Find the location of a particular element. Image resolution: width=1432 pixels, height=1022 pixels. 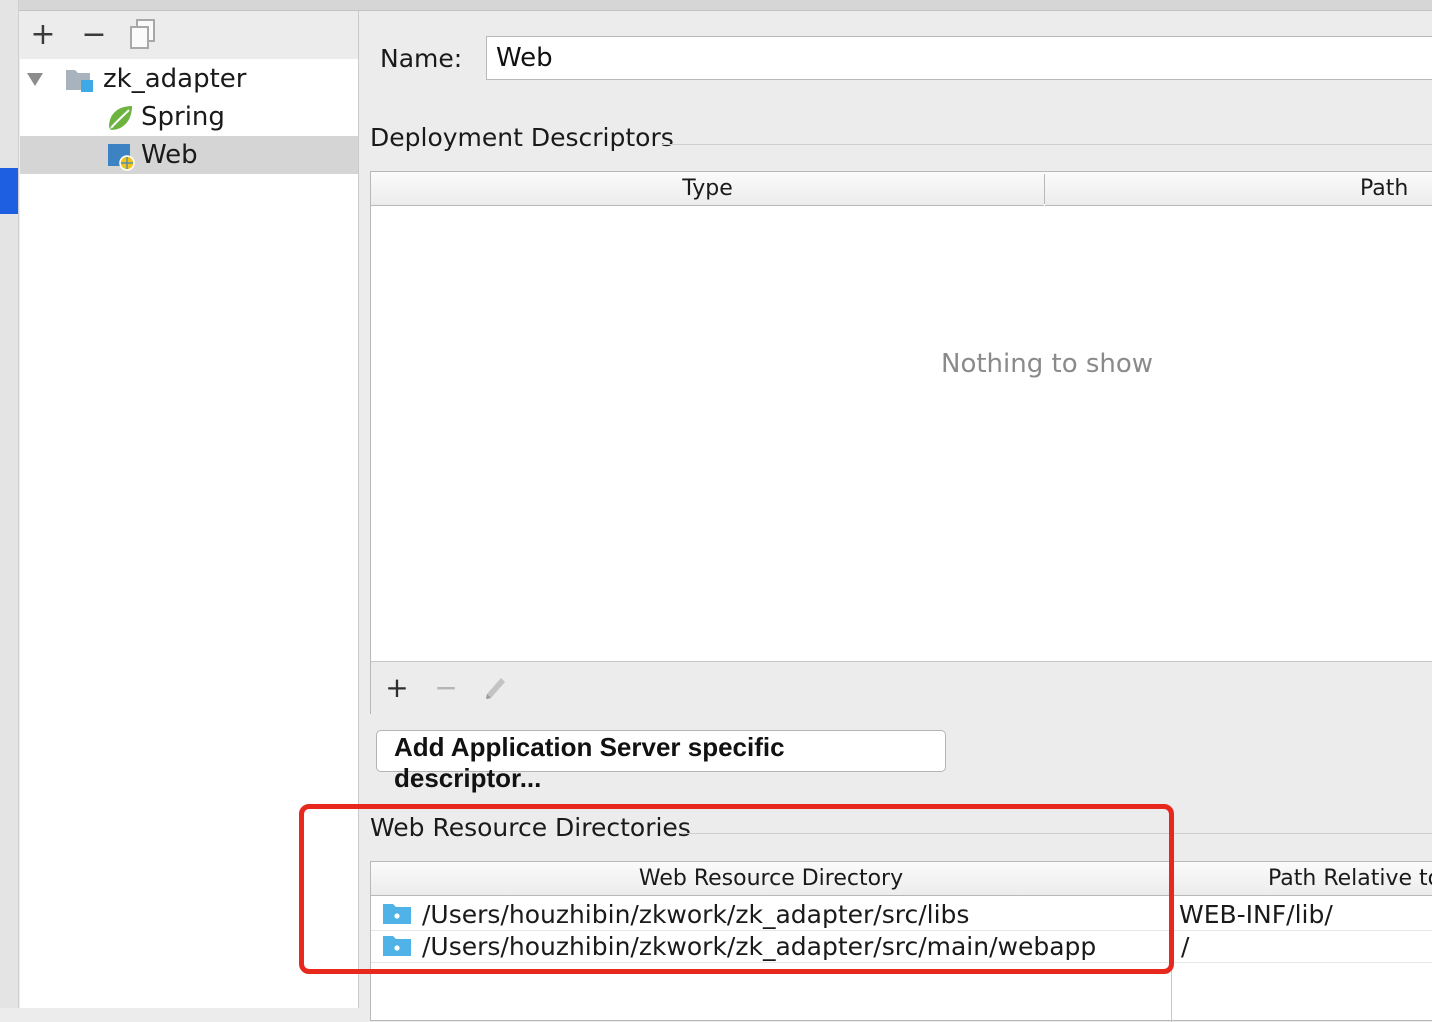

edit-descriptor-button is located at coordinates (496, 687).